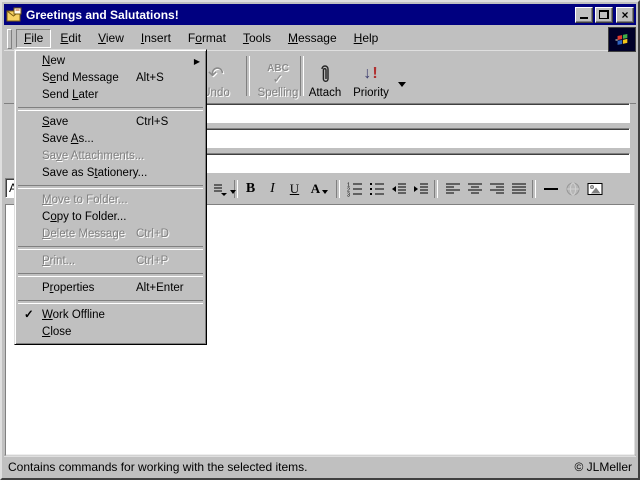 This screenshot has height=480, width=640. Describe the element at coordinates (594, 189) in the screenshot. I see `insert-picture-button` at that location.